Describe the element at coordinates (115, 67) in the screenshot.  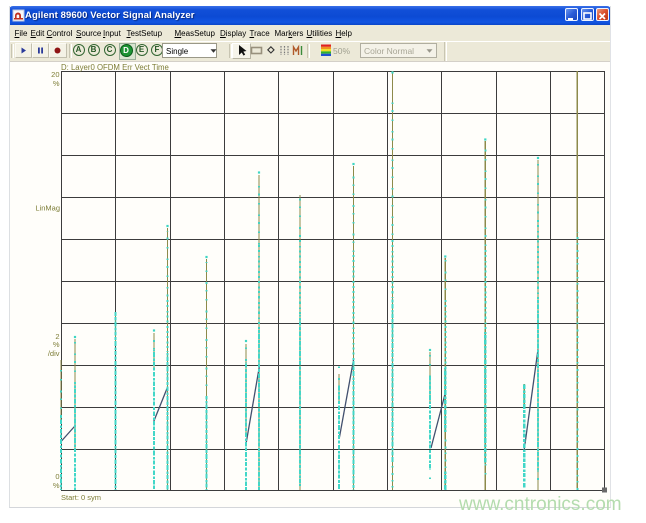
I see `svg-text: D: Layer0 OFDM Err Vect Time` at that location.